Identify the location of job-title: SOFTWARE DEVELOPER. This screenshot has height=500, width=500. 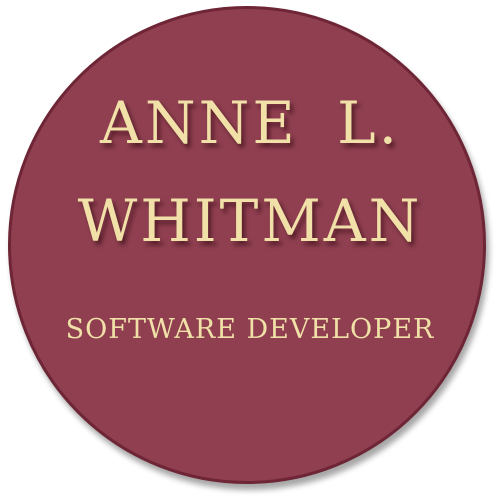
(250, 329).